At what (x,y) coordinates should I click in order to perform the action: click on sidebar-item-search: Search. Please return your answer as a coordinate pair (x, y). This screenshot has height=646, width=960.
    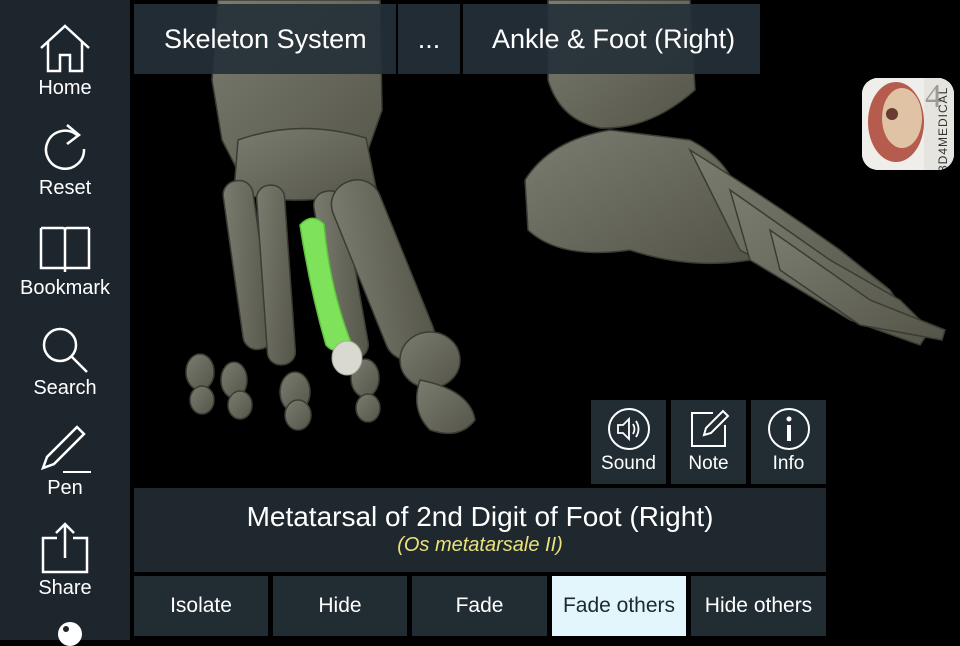
    Looking at the image, I should click on (65, 370).